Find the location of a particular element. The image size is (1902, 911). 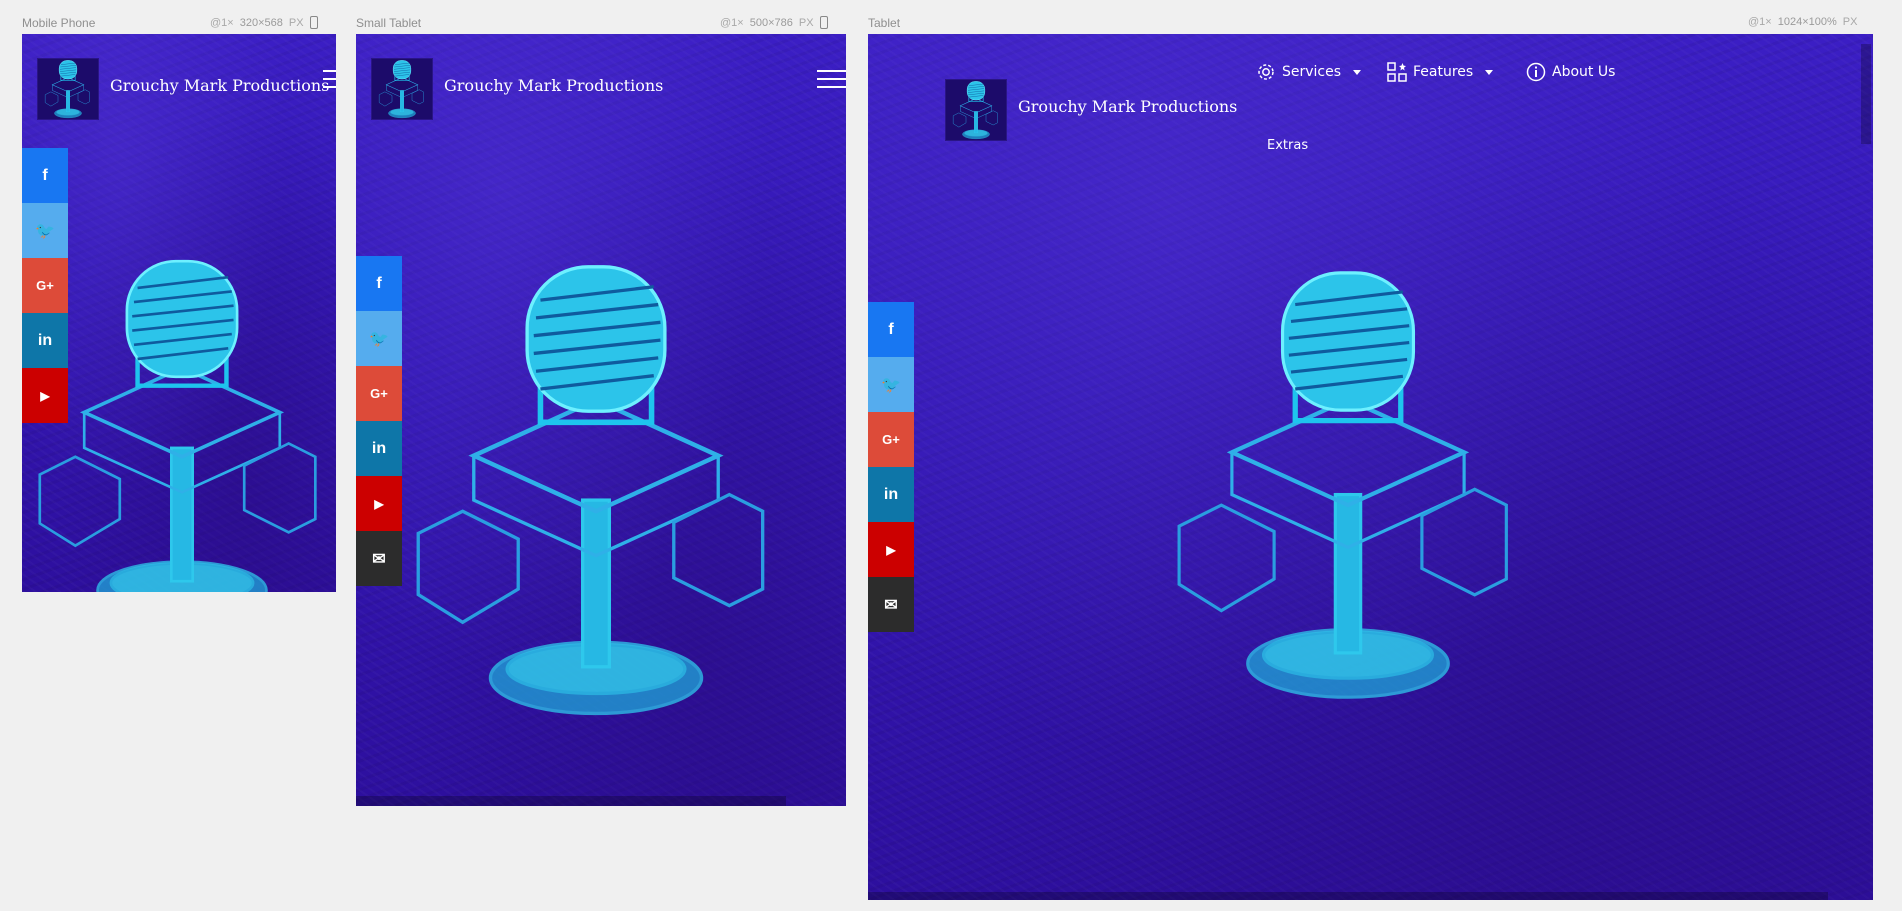

nav-about-us: About Us is located at coordinates (1570, 72).